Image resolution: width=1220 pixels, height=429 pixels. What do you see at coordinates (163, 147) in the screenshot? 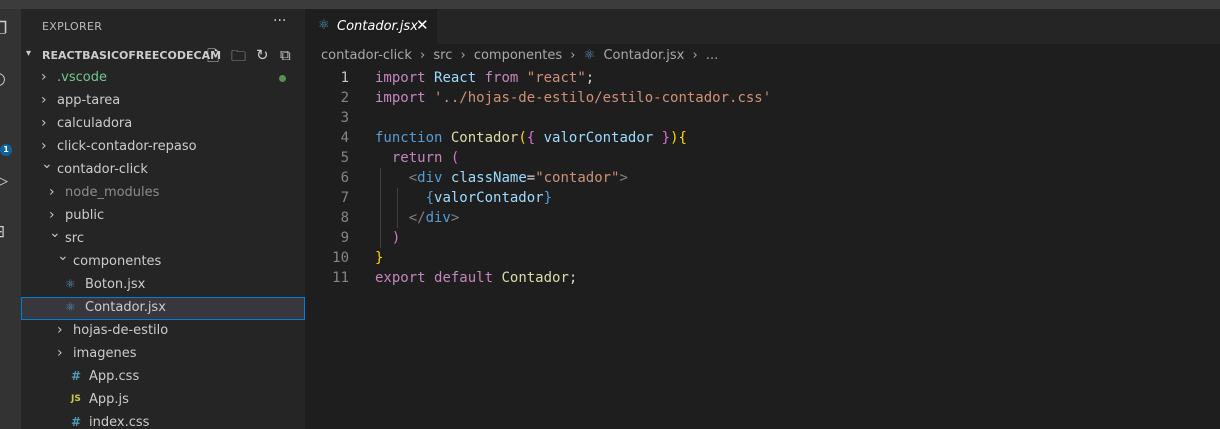
I see `tree-folder: › click-contador-repaso` at bounding box center [163, 147].